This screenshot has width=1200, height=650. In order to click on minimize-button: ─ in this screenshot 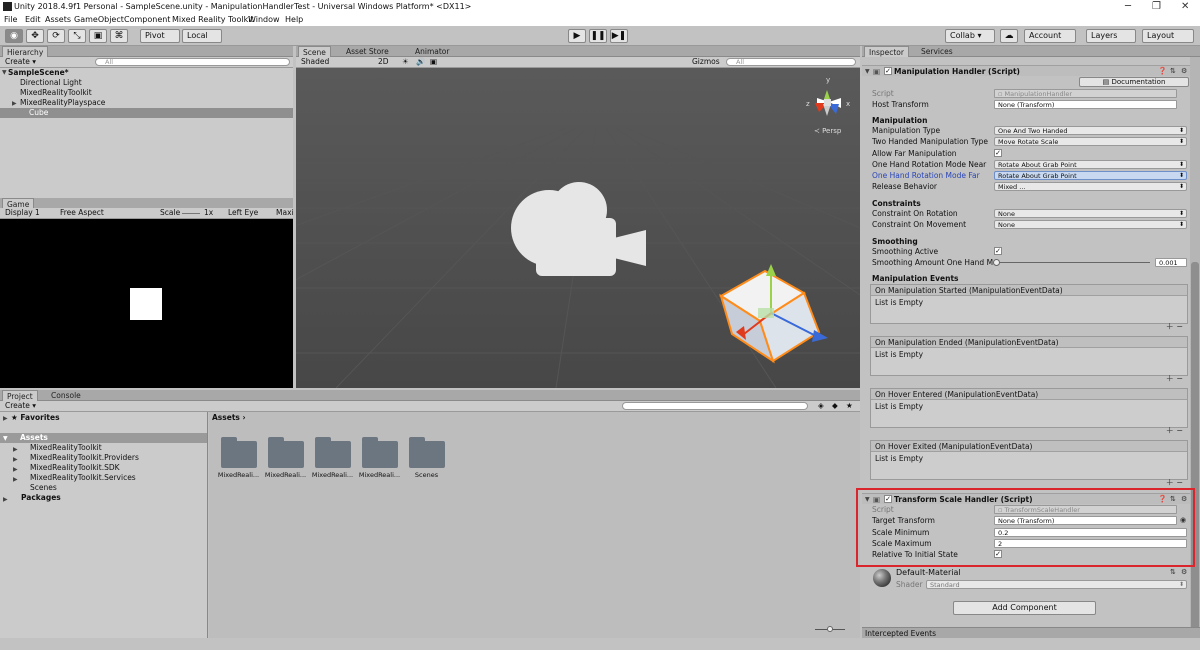, I will do `click(1128, 6)`.